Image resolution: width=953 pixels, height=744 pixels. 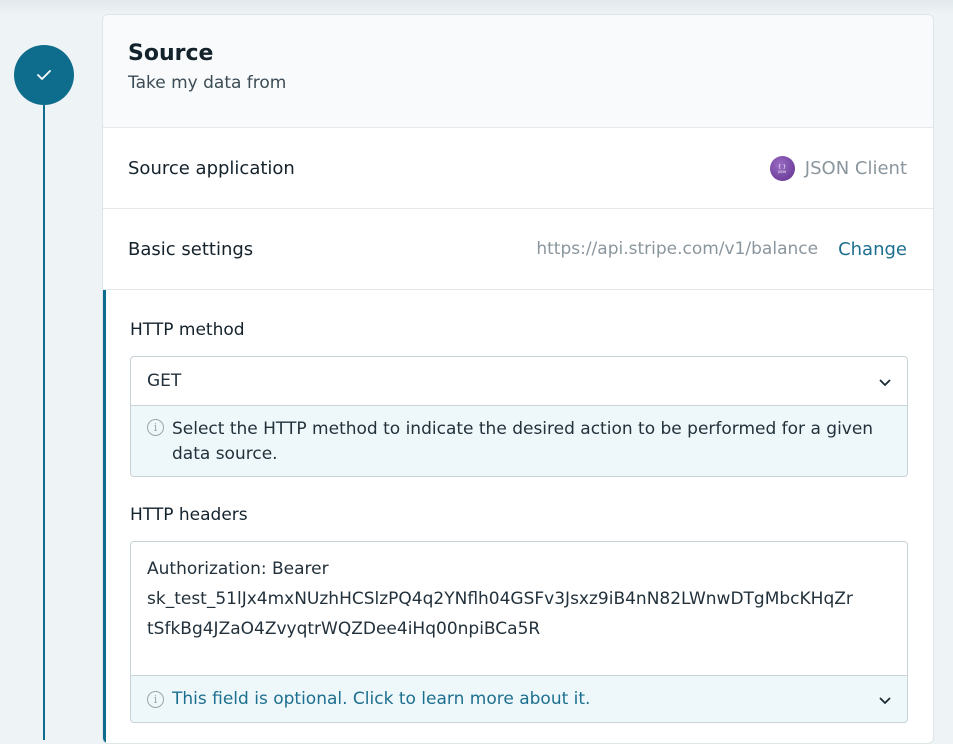 I want to click on source-header: Source Take my data from, so click(x=518, y=71).